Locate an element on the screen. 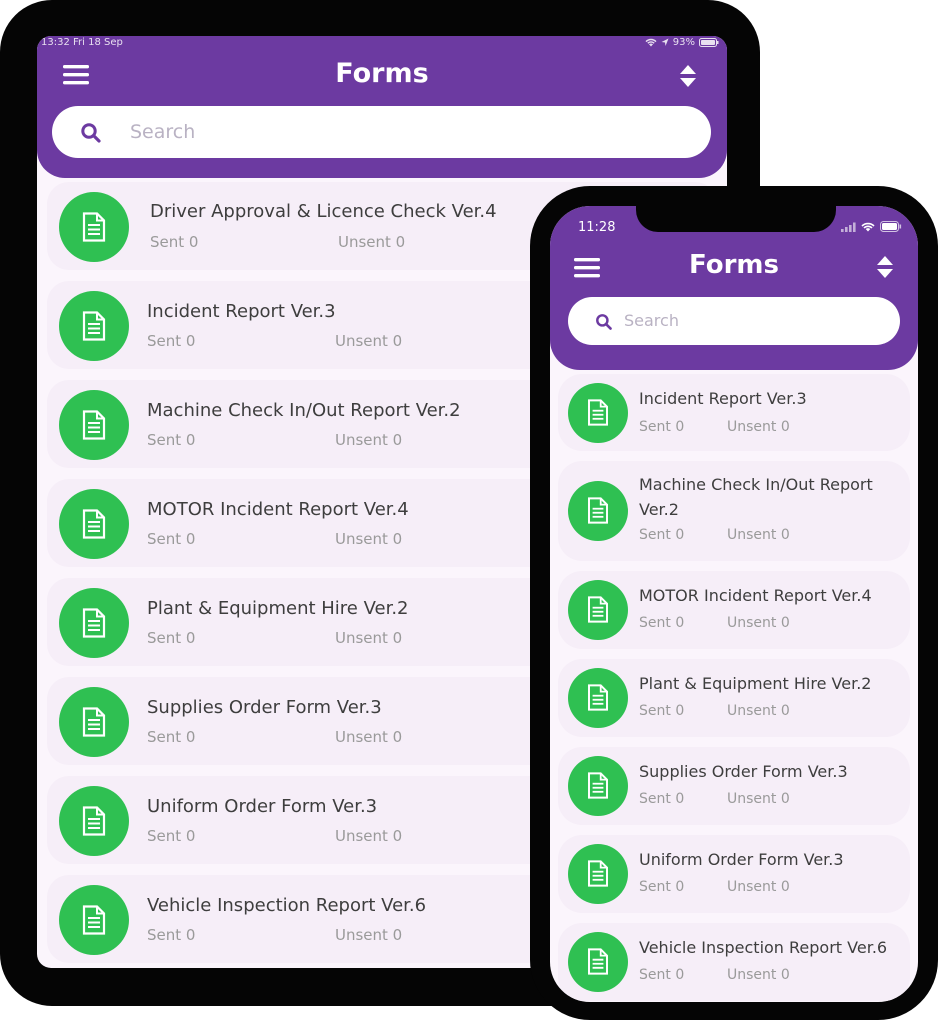  phone-page-title: Forms is located at coordinates (734, 265).